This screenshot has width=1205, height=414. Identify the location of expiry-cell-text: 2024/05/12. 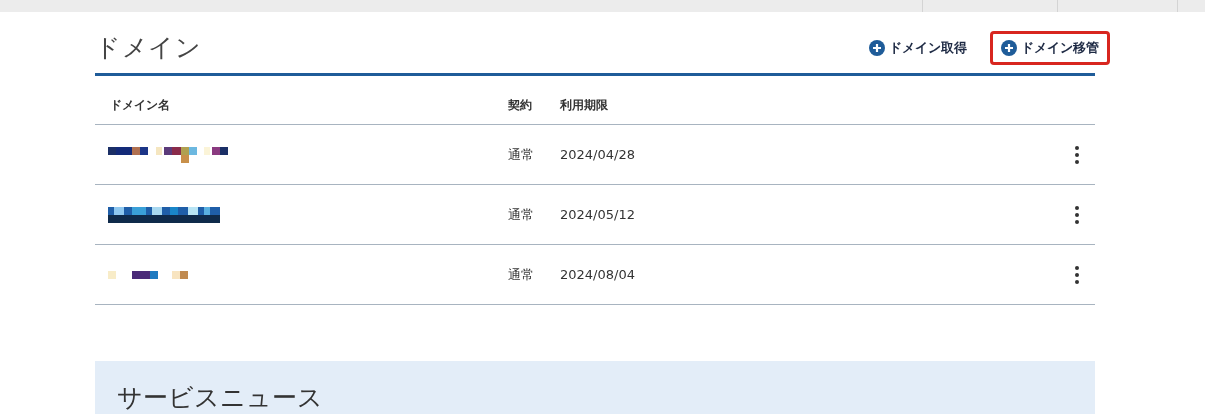
(598, 214).